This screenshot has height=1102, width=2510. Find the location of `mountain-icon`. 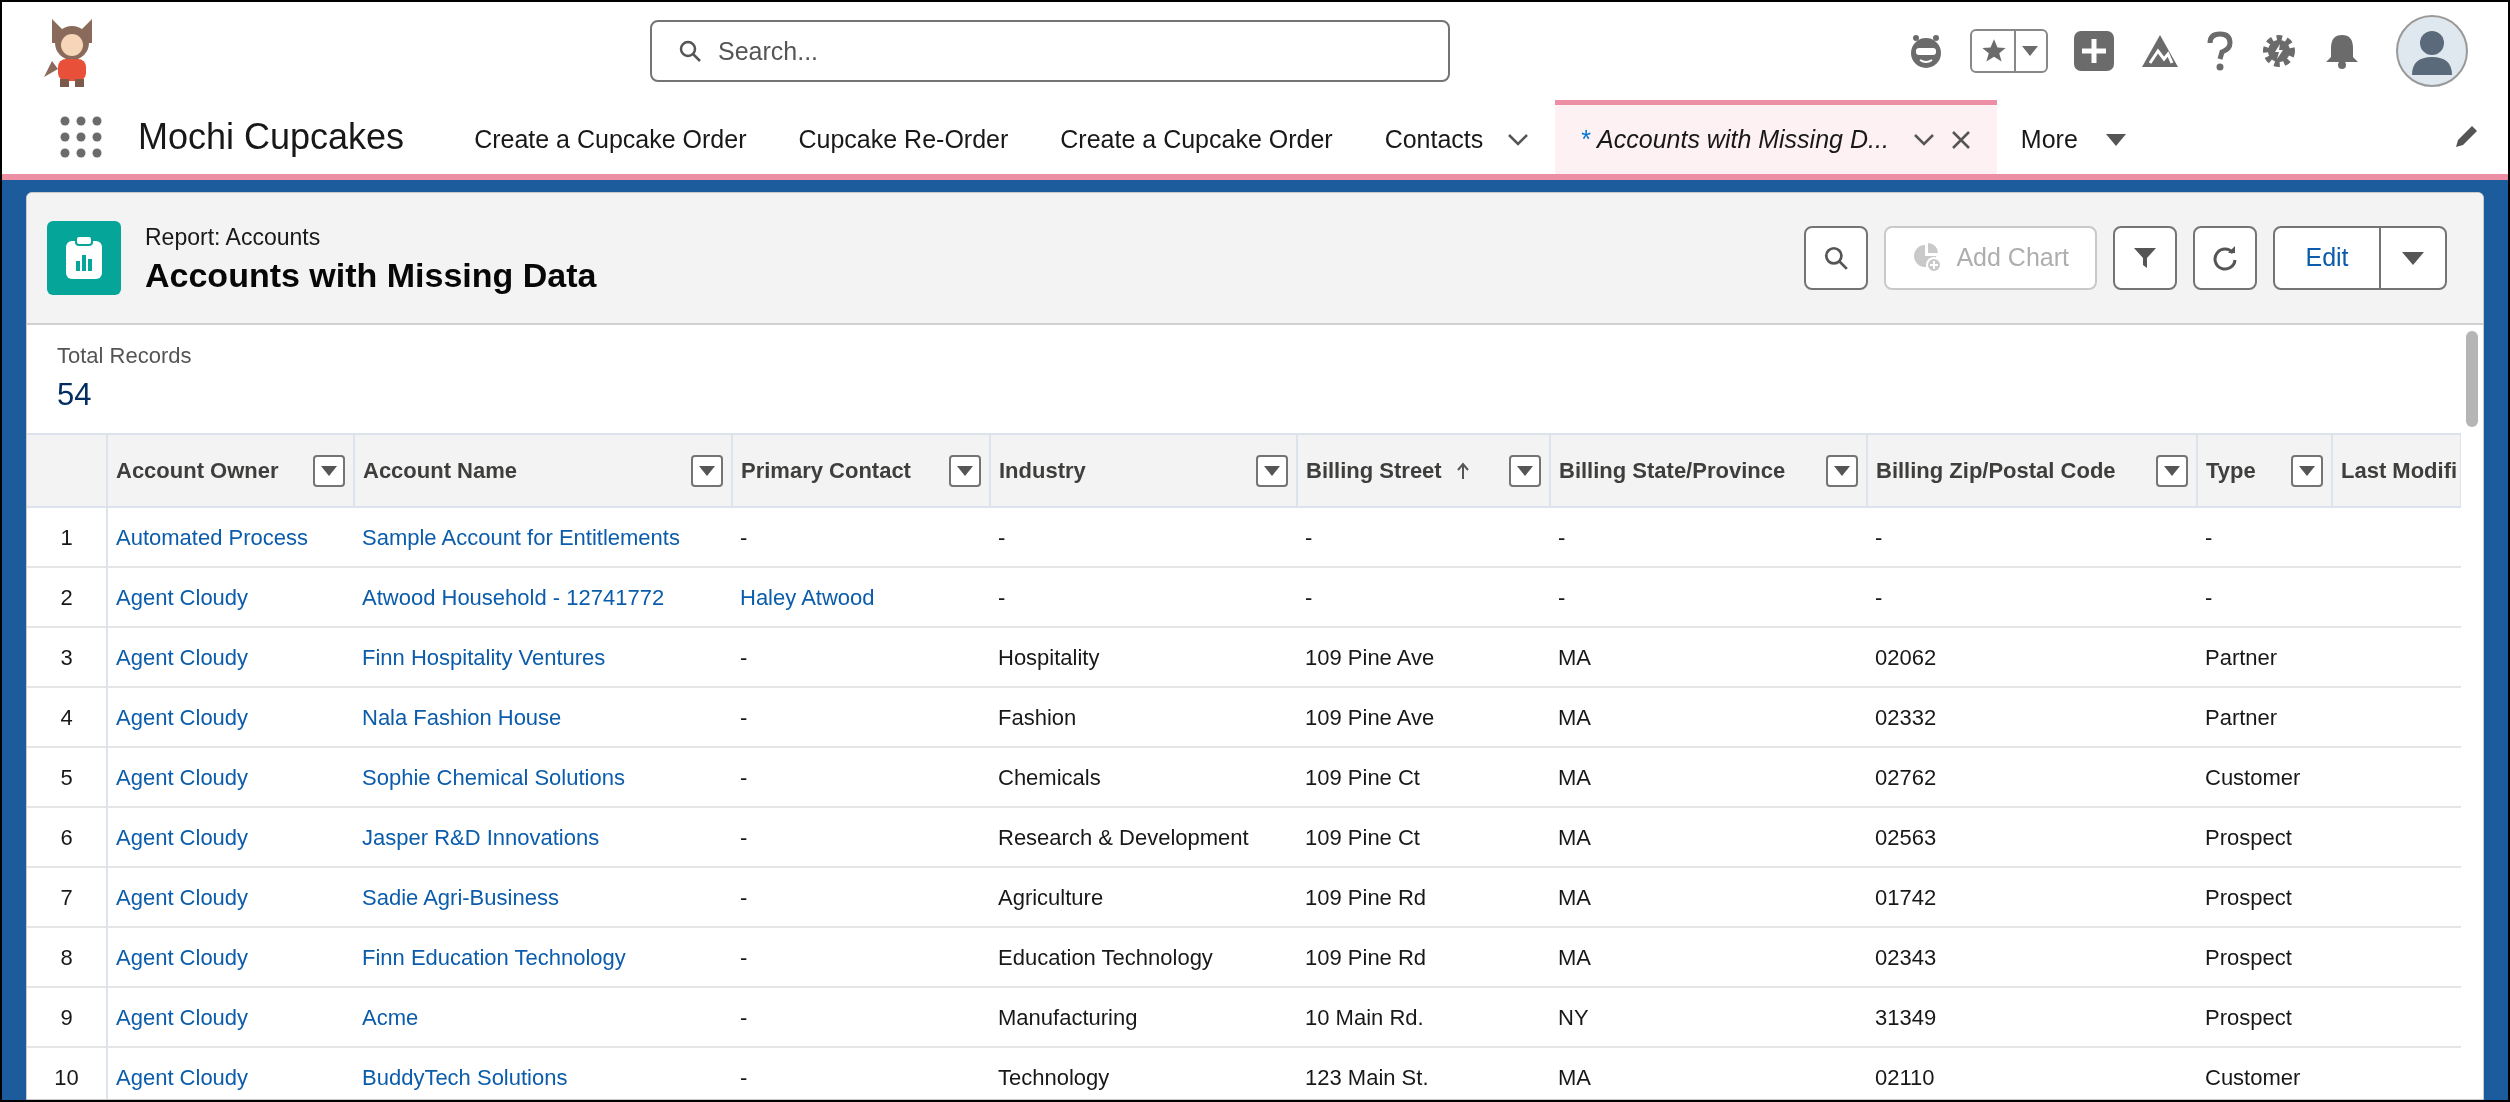

mountain-icon is located at coordinates (2160, 51).